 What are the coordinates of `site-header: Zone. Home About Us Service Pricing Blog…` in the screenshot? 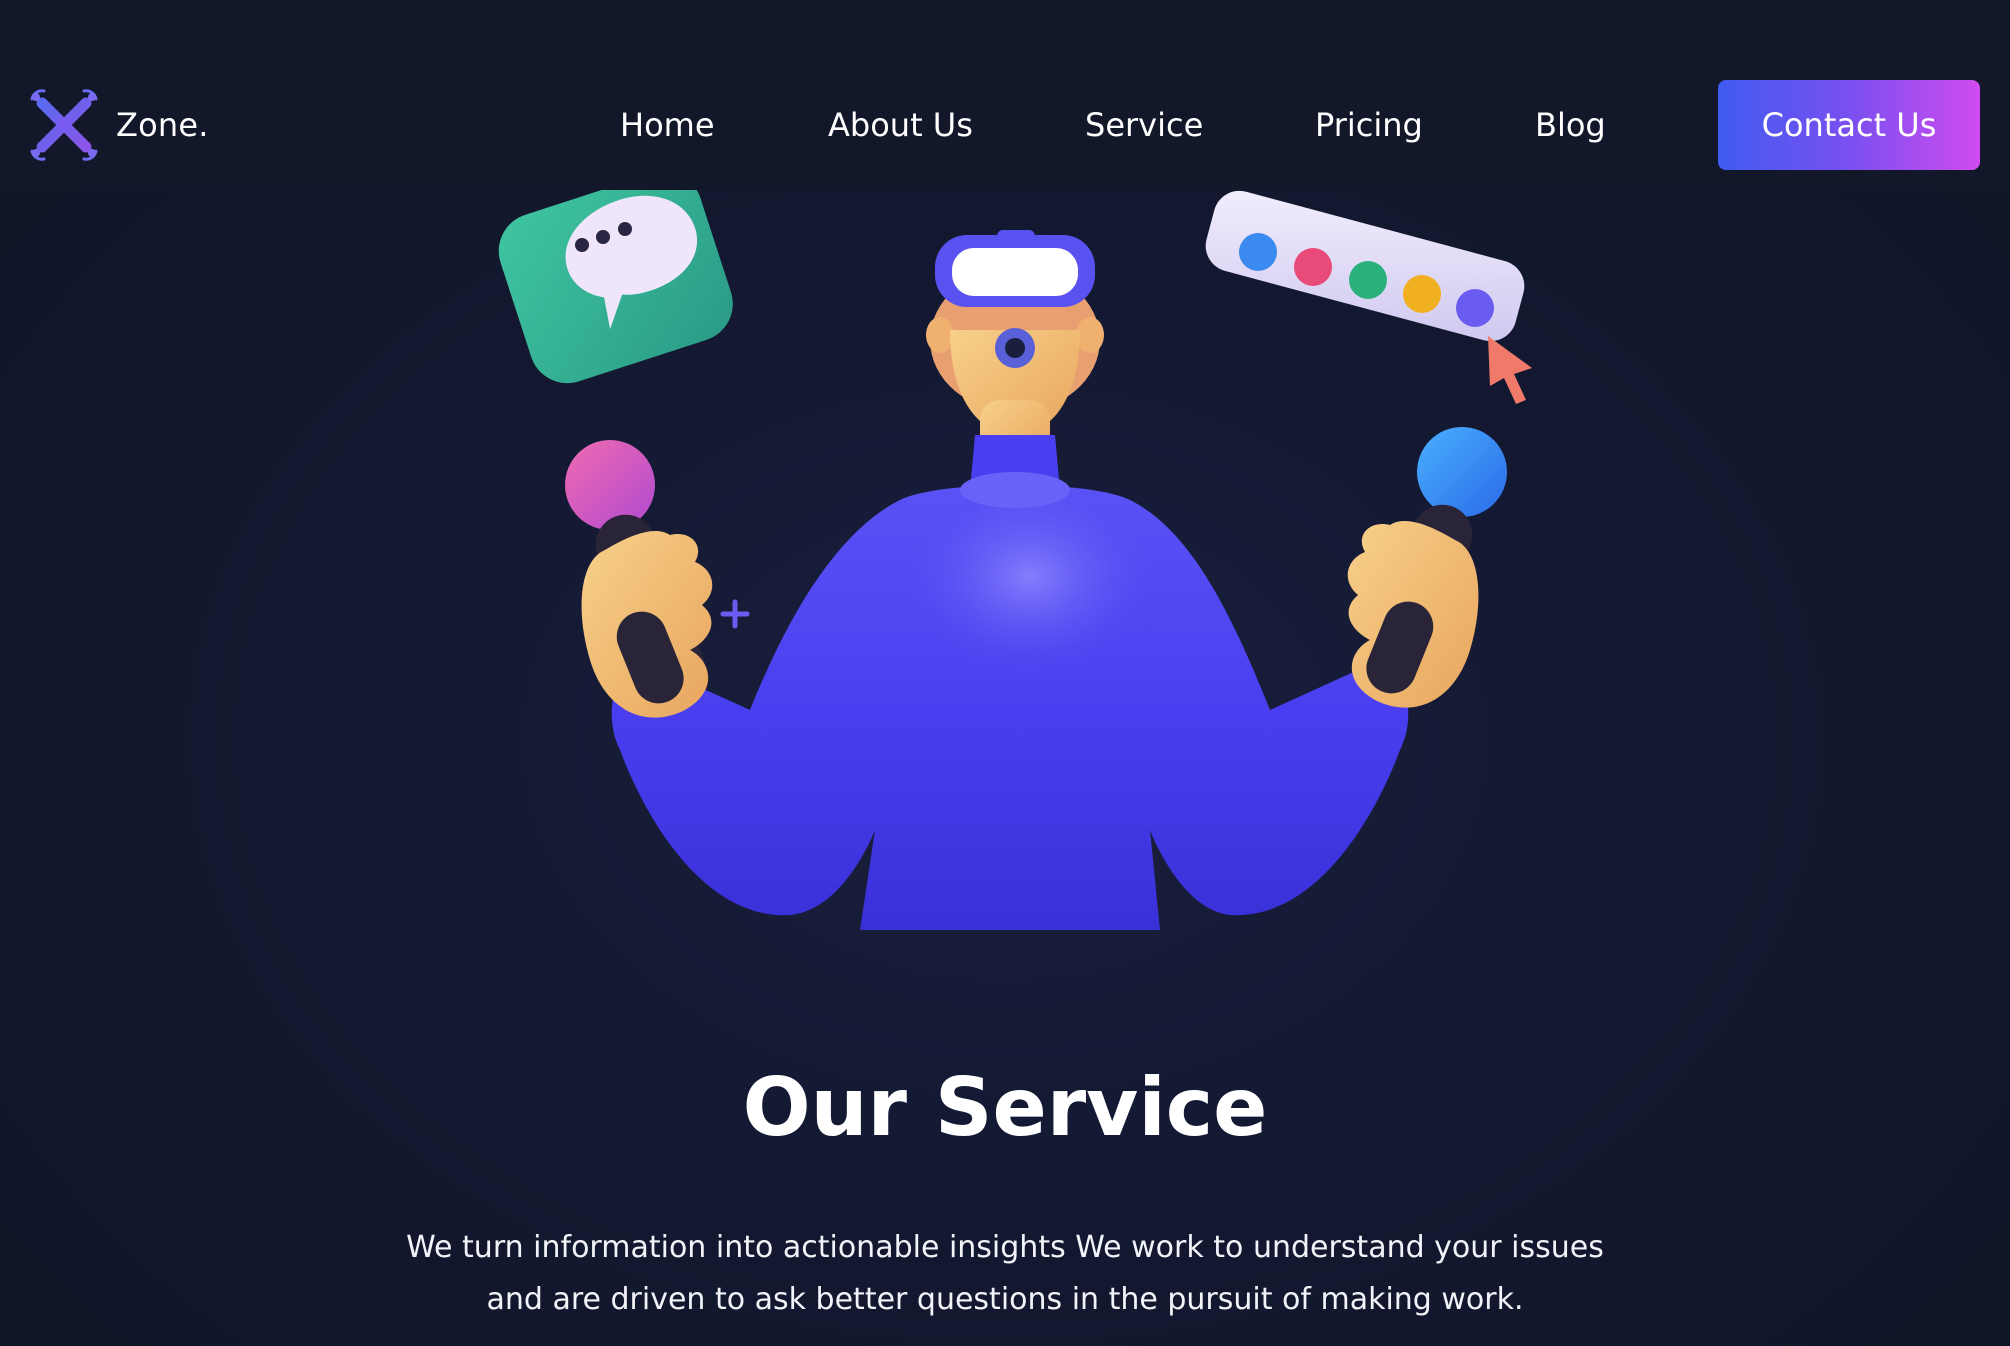 It's located at (1005, 95).